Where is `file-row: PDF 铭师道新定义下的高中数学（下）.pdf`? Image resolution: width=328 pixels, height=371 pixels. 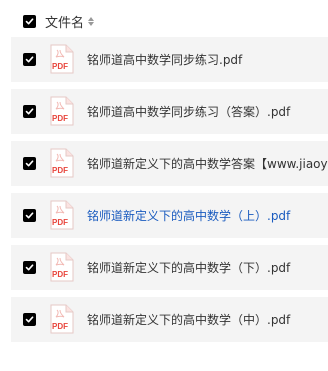
file-row: PDF 铭师道新定义下的高中数学（下）.pdf is located at coordinates (169, 267).